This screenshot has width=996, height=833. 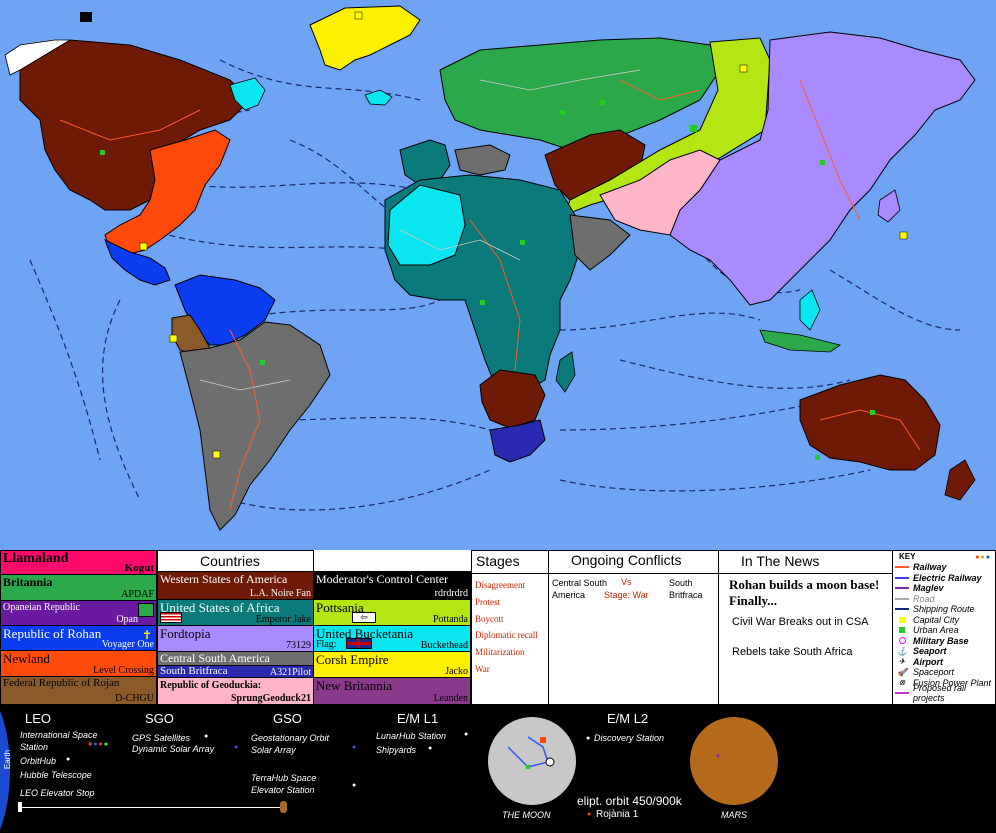 I want to click on leo-item-hubble: Hubble Telescope, so click(x=56, y=775).